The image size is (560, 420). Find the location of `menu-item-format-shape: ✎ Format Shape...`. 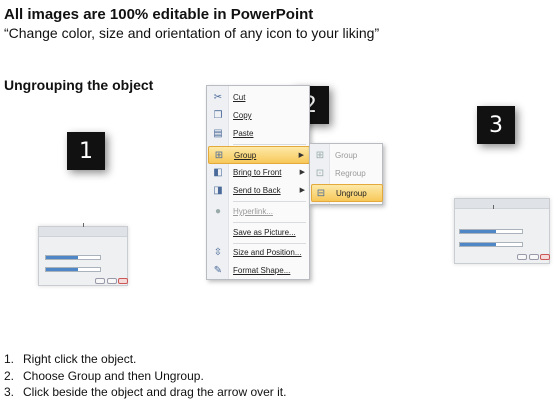

menu-item-format-shape: ✎ Format Shape... is located at coordinates (259, 271).